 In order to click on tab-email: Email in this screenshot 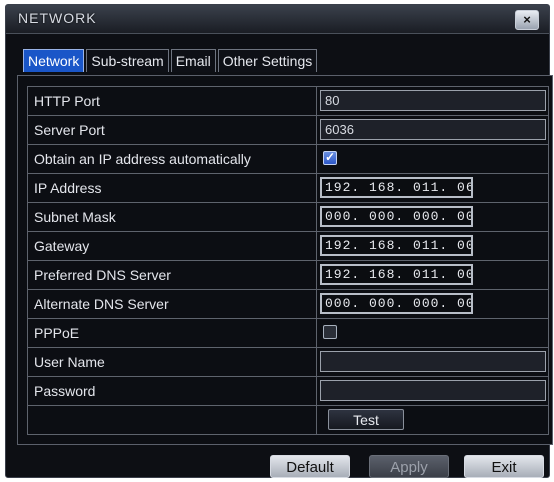, I will do `click(193, 60)`.